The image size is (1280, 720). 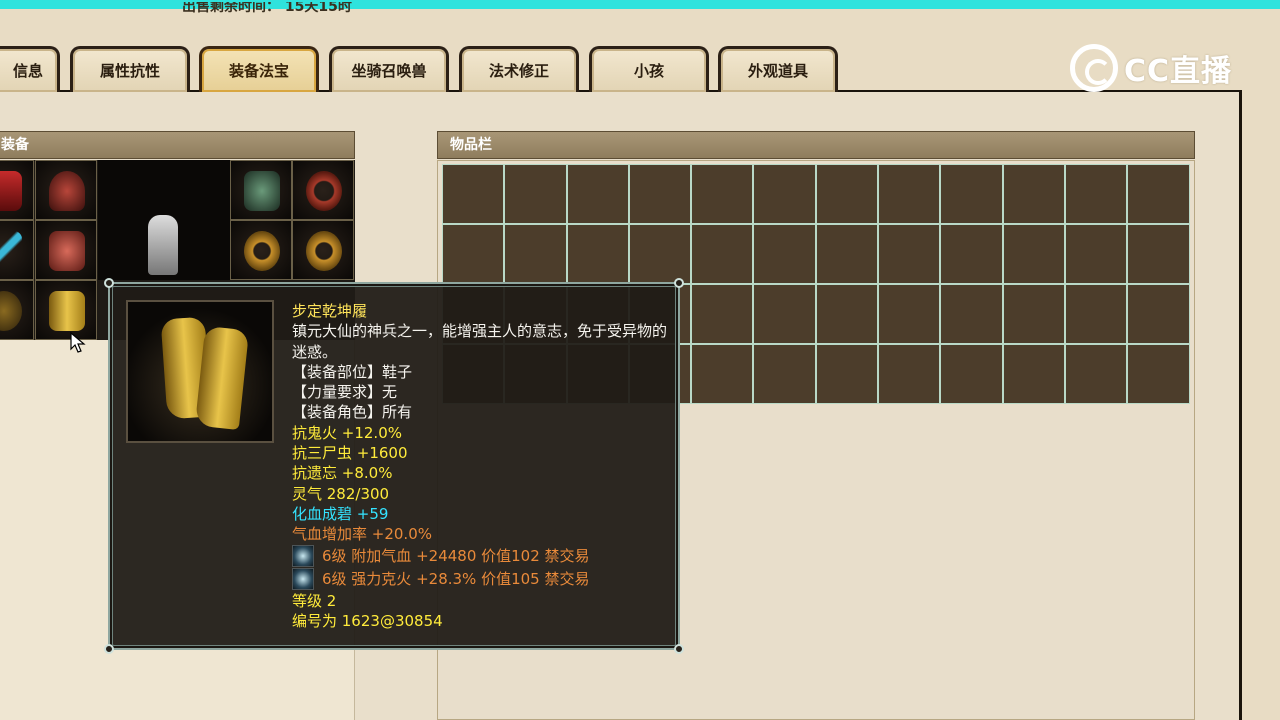 I want to click on item-serial: 编号为 1623@30854, so click(x=367, y=620).